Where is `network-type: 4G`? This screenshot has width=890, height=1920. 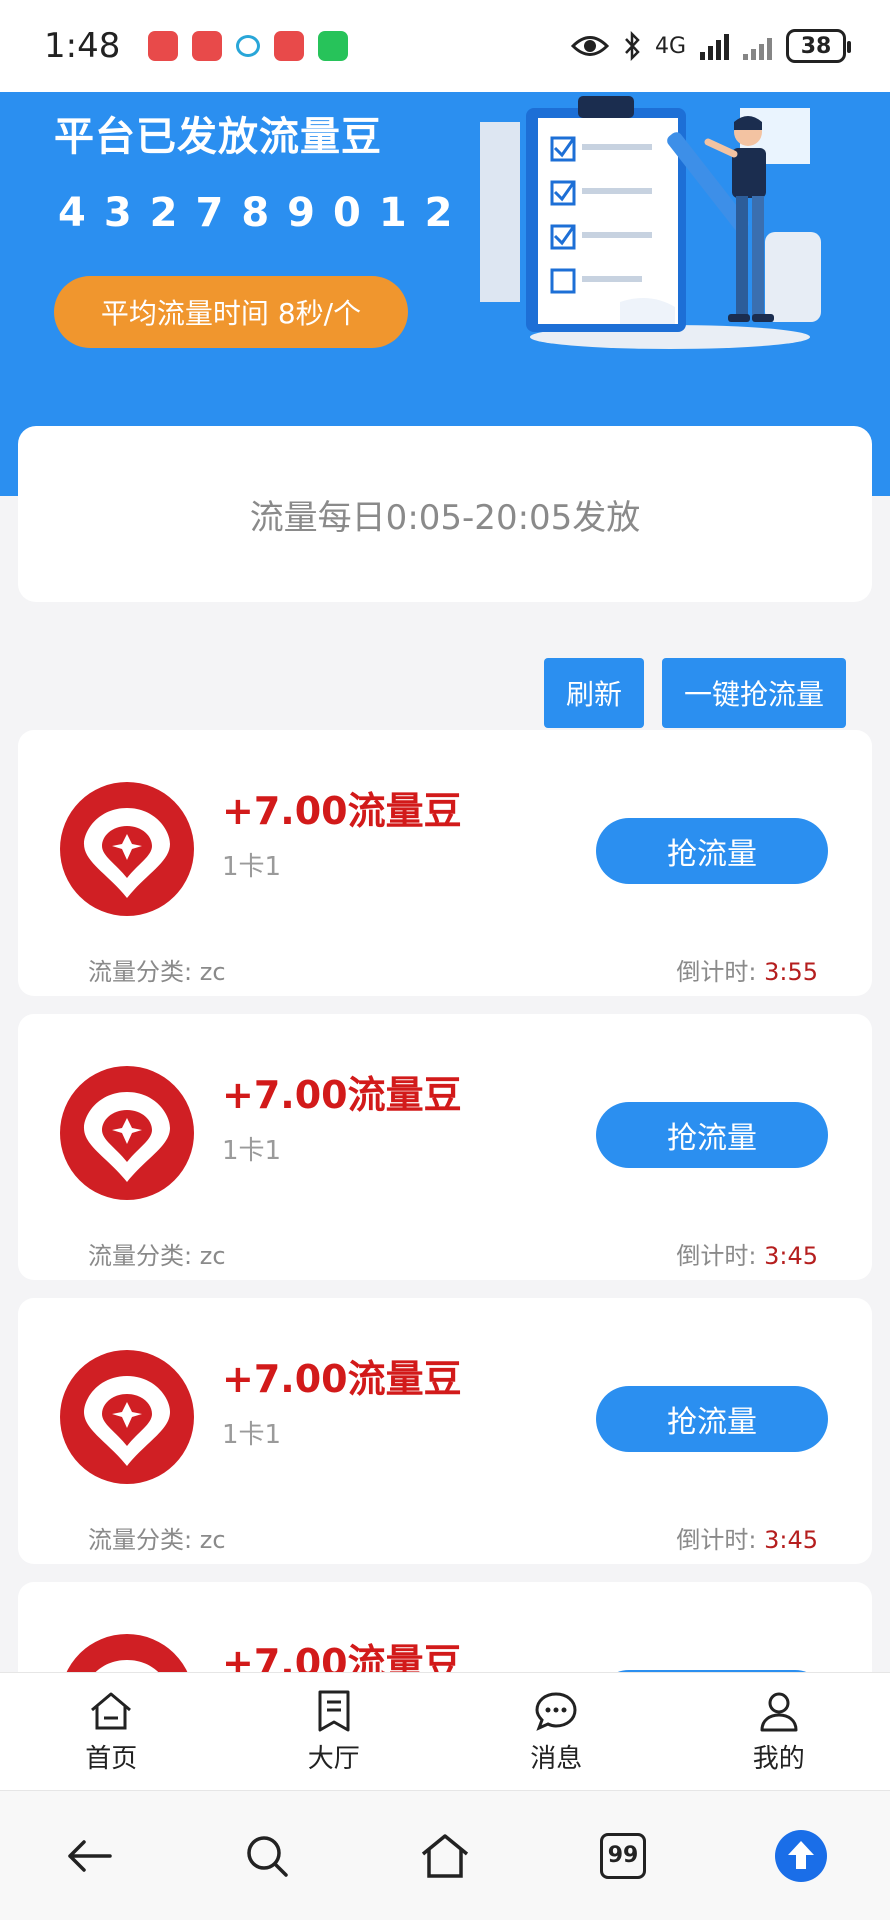 network-type: 4G is located at coordinates (670, 46).